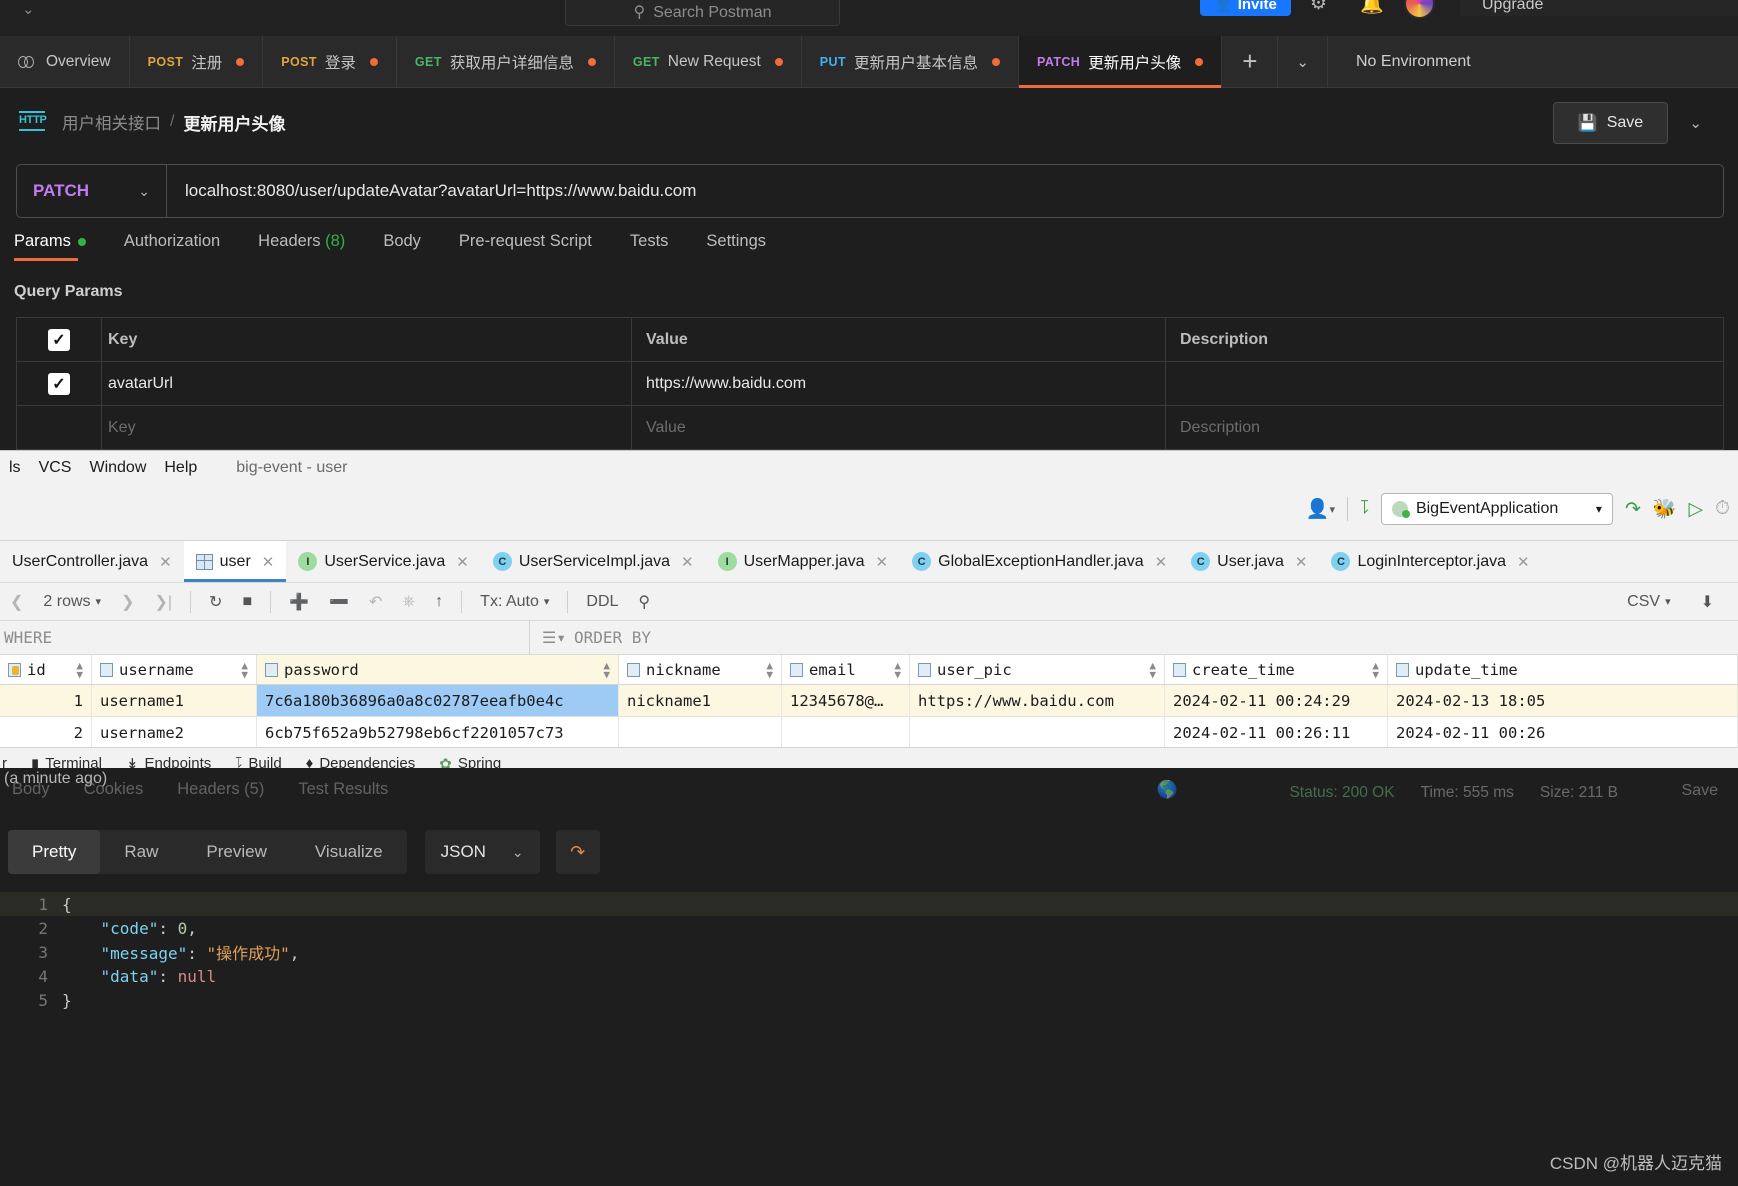 The image size is (1738, 1186). Describe the element at coordinates (1320, 509) in the screenshot. I see `user-account-icon: 👤 ▾` at that location.